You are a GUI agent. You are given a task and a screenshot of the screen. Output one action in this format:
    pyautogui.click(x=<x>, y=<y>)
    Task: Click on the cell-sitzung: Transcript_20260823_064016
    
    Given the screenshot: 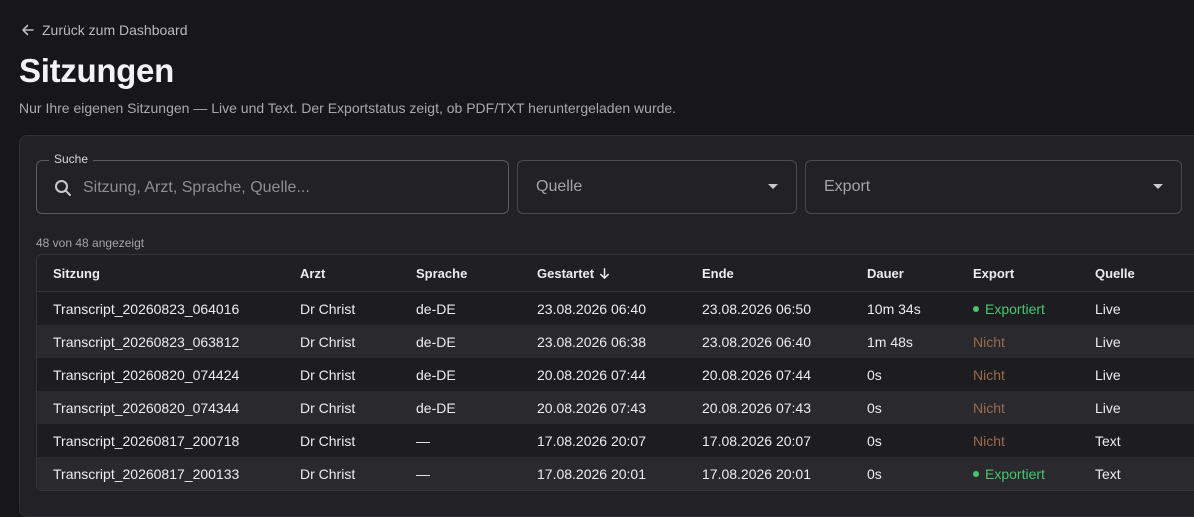 What is the action you would take?
    pyautogui.click(x=160, y=308)
    